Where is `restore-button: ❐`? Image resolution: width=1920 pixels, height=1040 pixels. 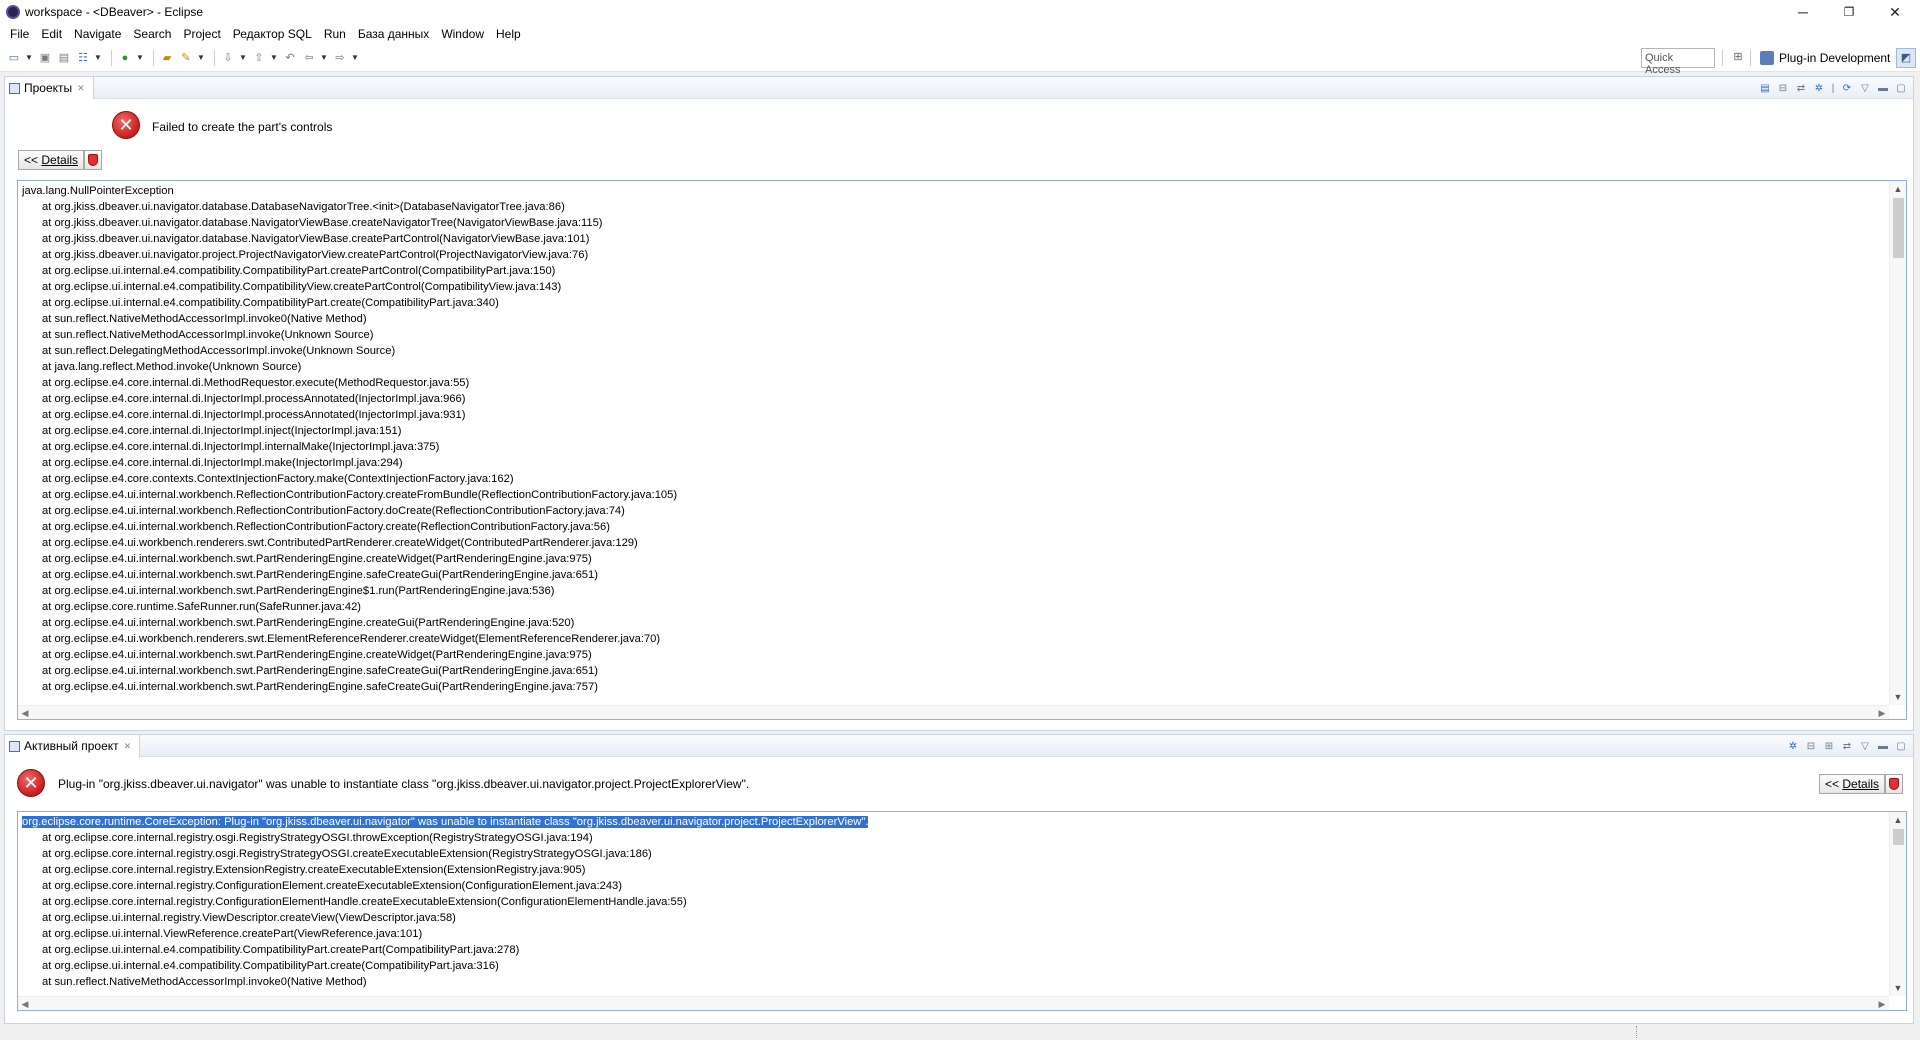 restore-button: ❐ is located at coordinates (1849, 12).